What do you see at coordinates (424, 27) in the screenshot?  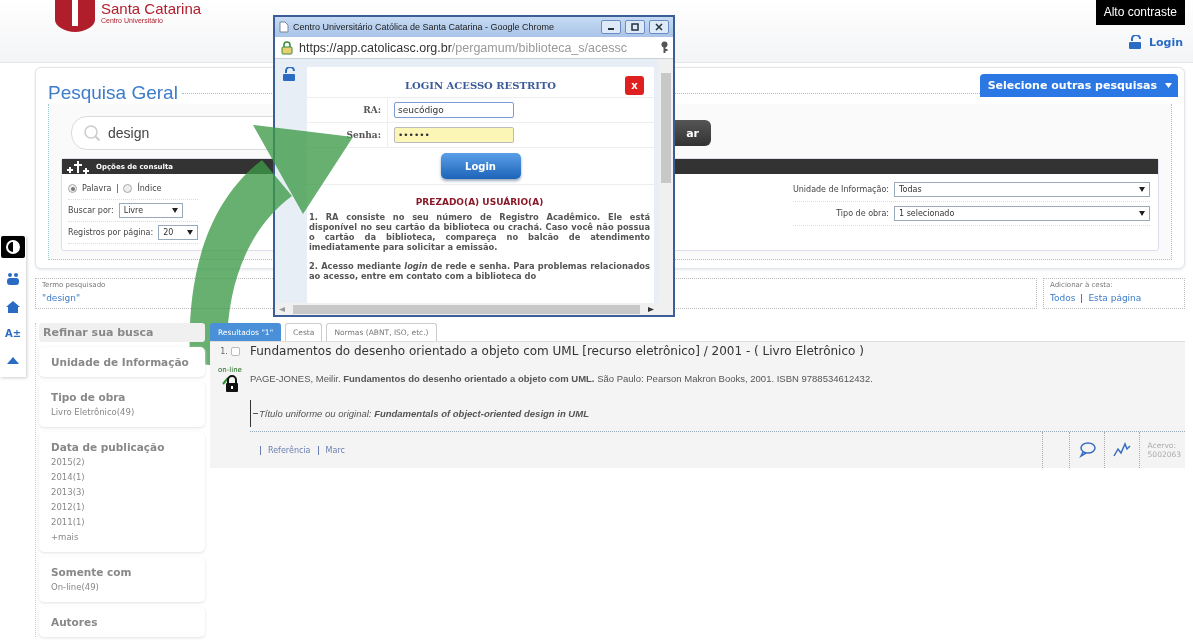 I see `window-title: Centro Universitário Católica de Santa Catarina - Google Chrome` at bounding box center [424, 27].